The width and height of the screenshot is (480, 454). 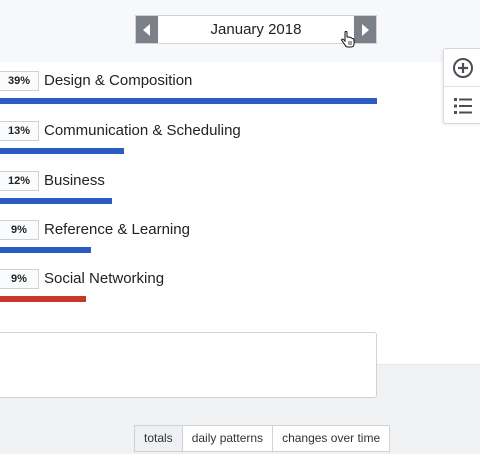 What do you see at coordinates (210, 191) in the screenshot?
I see `category-row: 12% Business` at bounding box center [210, 191].